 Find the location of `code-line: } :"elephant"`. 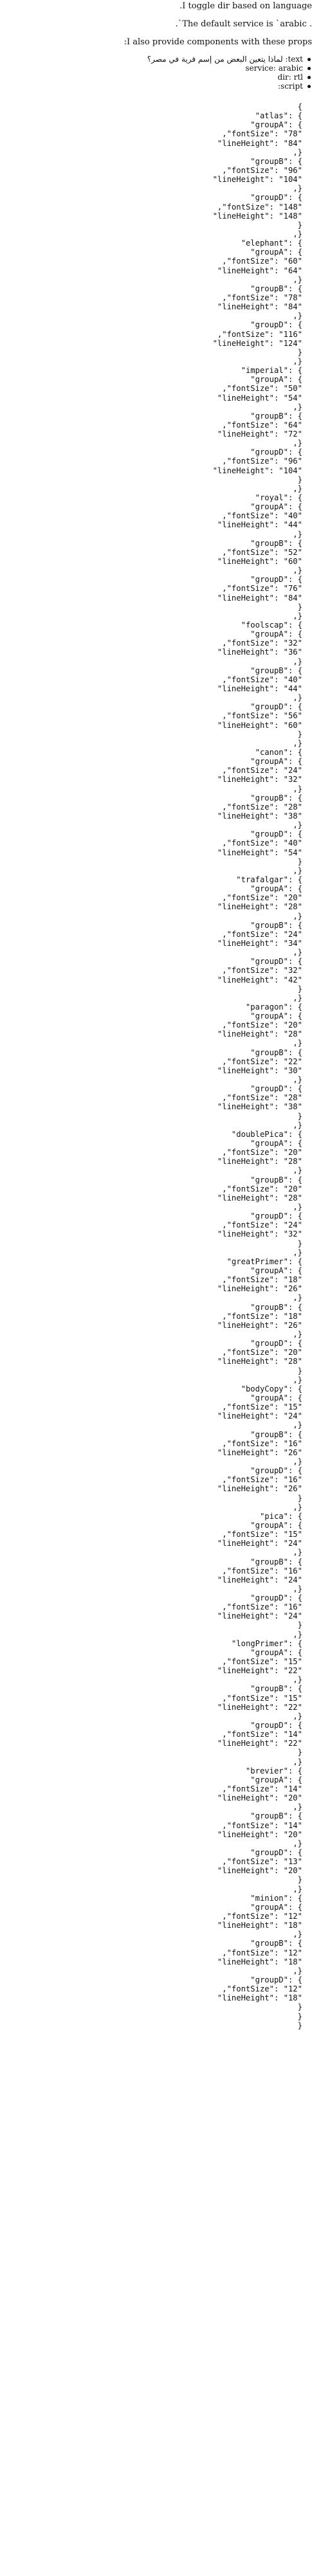

code-line: } :"elephant" is located at coordinates (271, 243).